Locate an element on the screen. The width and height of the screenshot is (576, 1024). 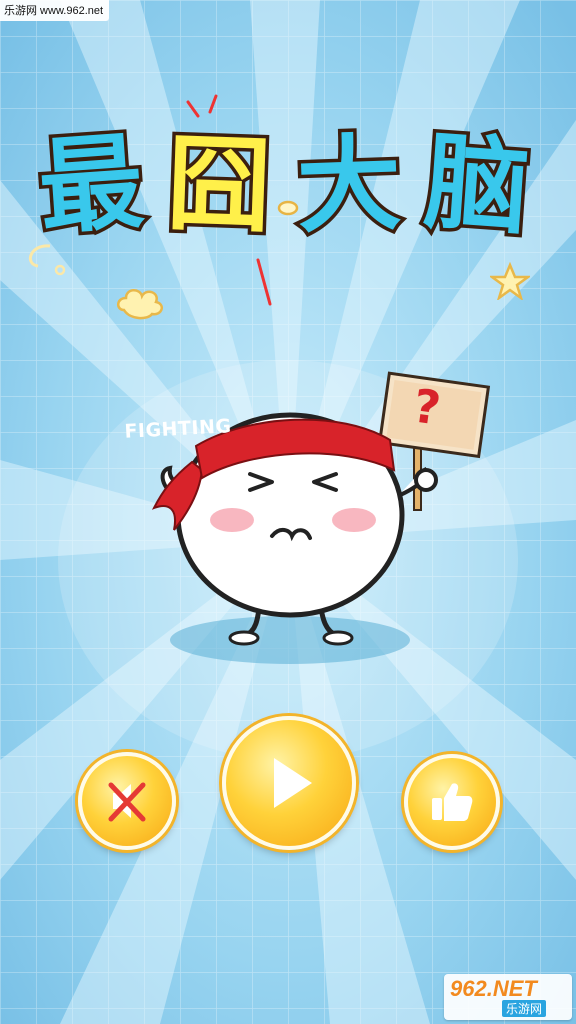
speaker-muted-icon is located at coordinates (127, 802).